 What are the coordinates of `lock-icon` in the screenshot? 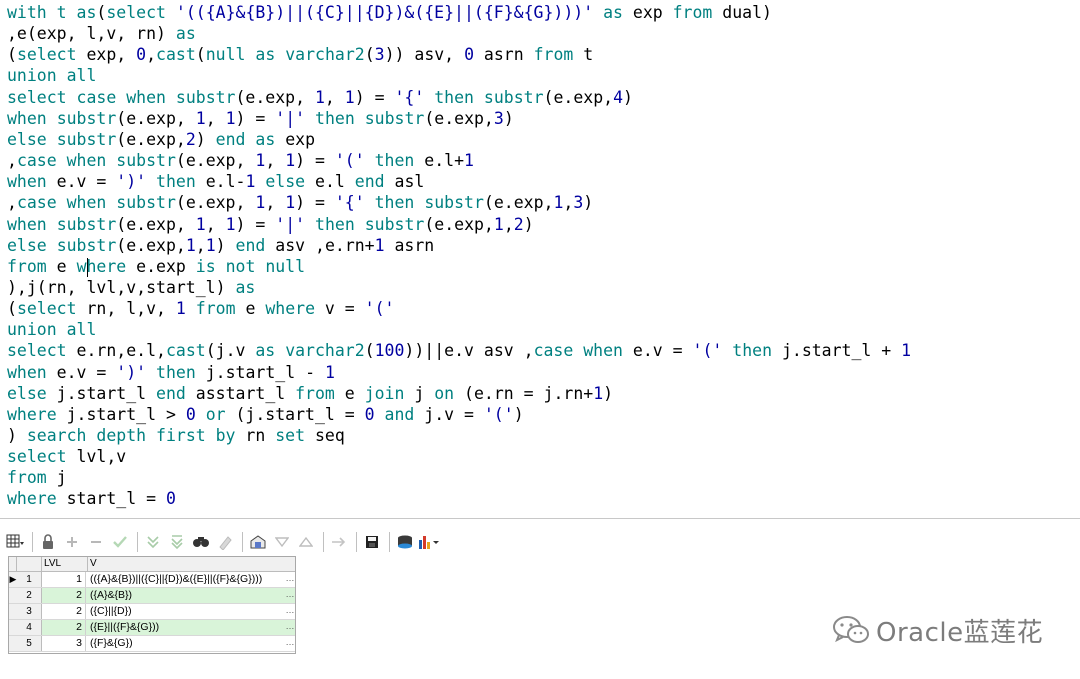 It's located at (48, 542).